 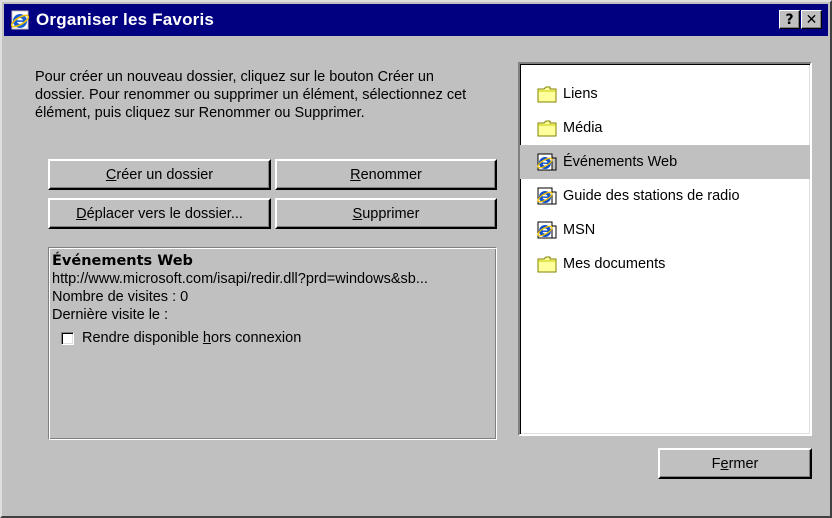 I want to click on access-key: D, so click(x=81, y=213).